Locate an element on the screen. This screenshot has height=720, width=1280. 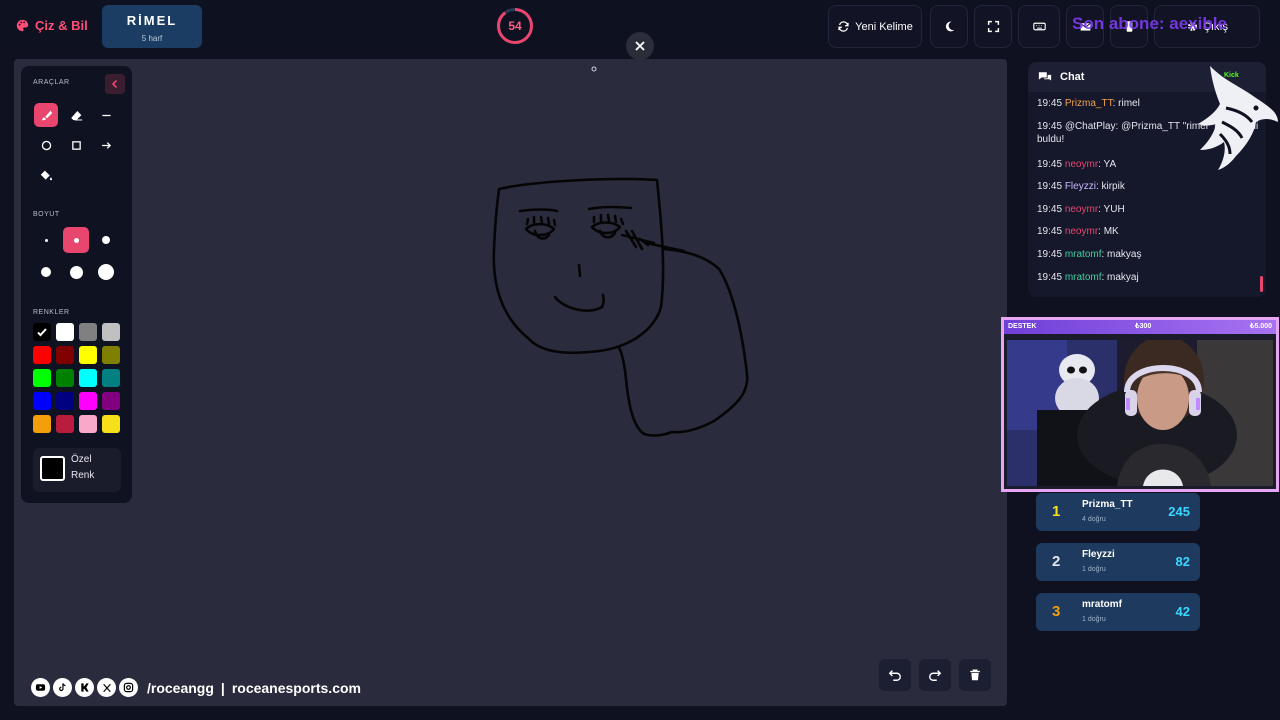
arrow-tool is located at coordinates (106, 145).